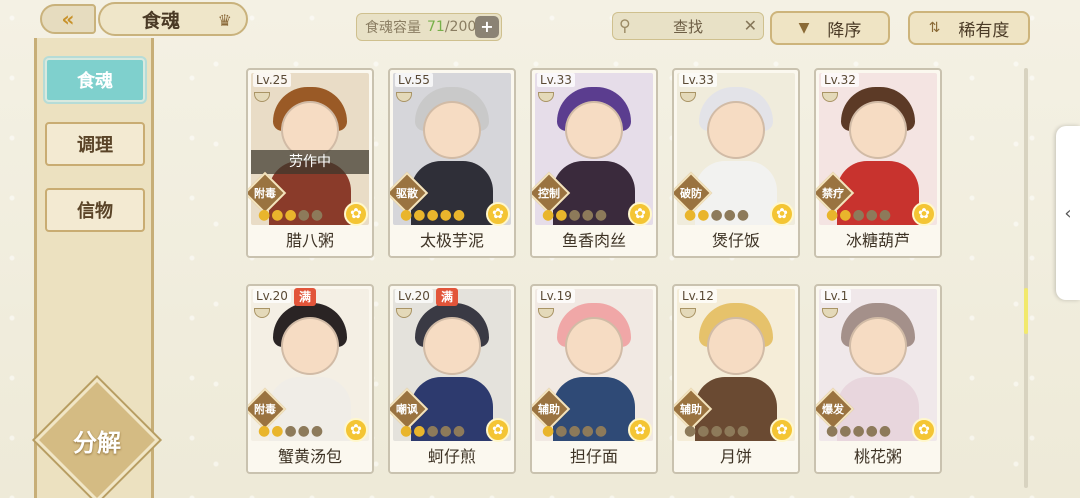  What do you see at coordinates (736, 163) in the screenshot?
I see `soul-card: Lv.33 破防 ● ● ● ● ● ✿ 煲仔饭` at bounding box center [736, 163].